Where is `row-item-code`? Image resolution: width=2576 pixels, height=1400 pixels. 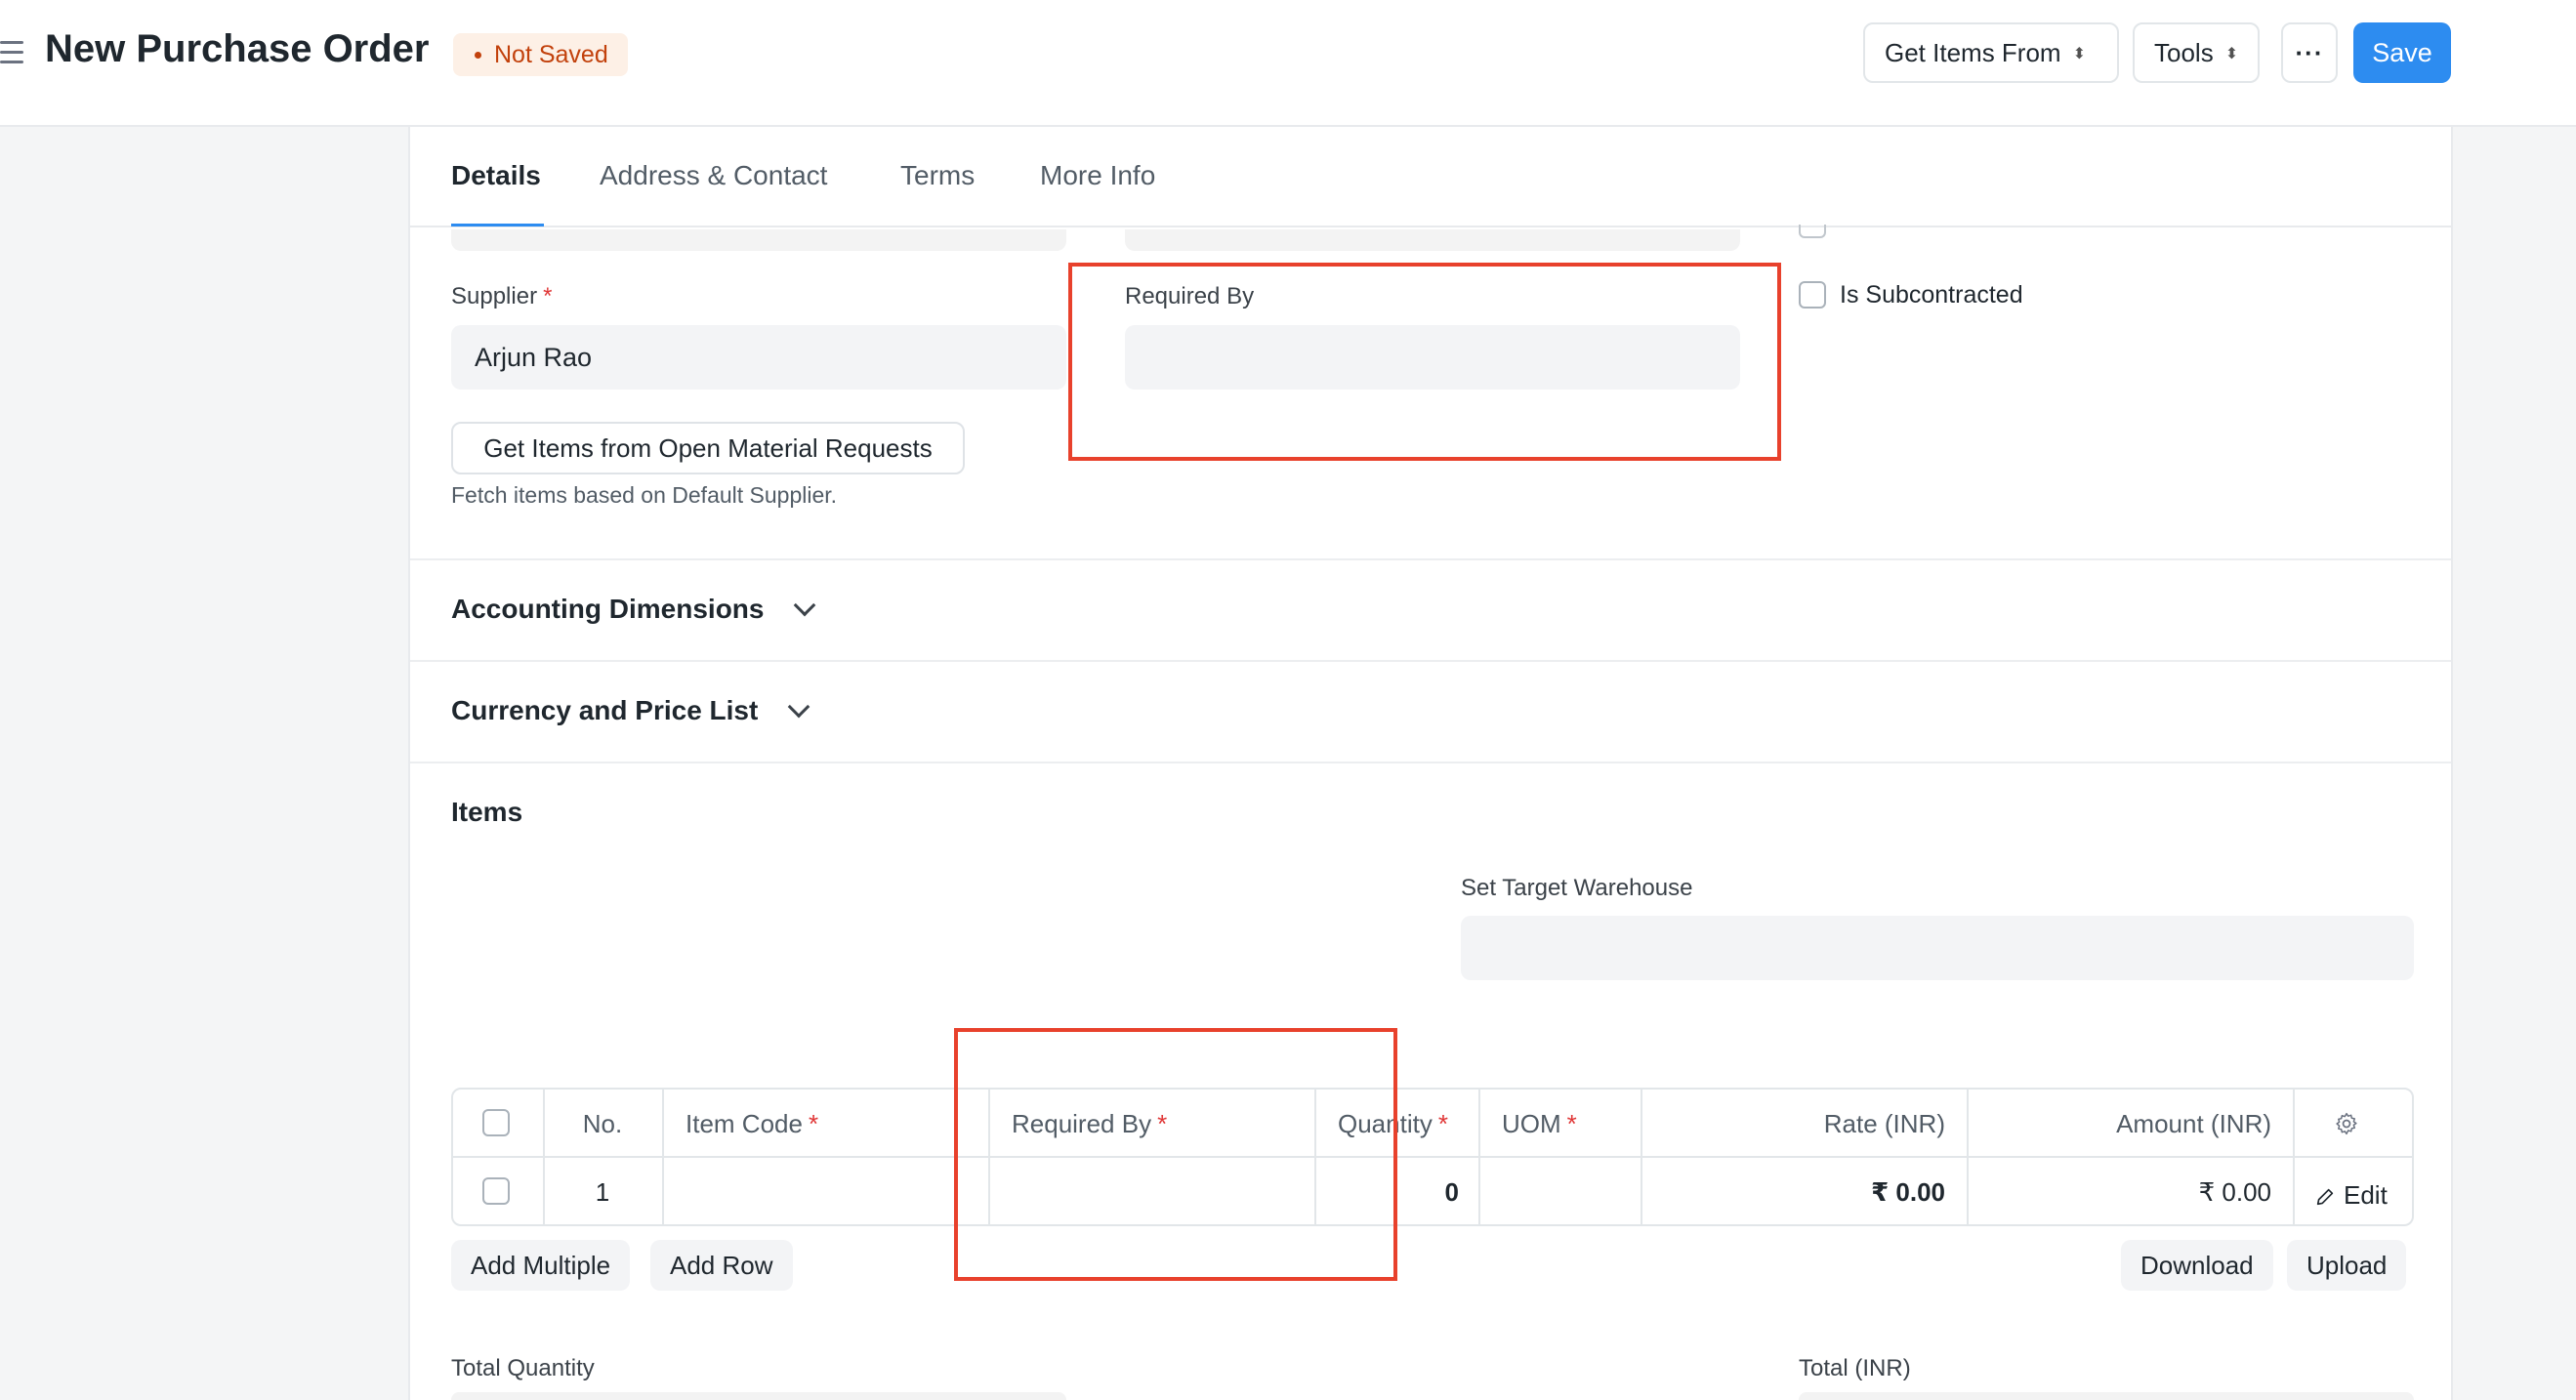
row-item-code is located at coordinates (832, 1192).